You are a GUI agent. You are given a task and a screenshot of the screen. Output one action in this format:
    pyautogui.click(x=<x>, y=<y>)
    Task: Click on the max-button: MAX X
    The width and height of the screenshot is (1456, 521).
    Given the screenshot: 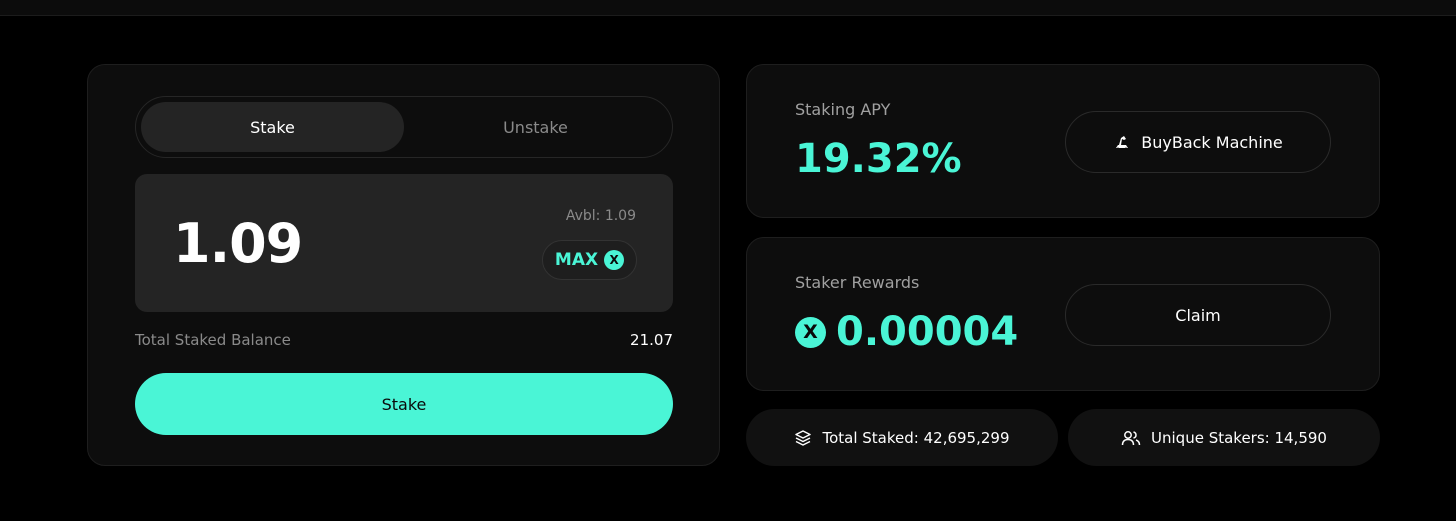 What is the action you would take?
    pyautogui.click(x=589, y=260)
    